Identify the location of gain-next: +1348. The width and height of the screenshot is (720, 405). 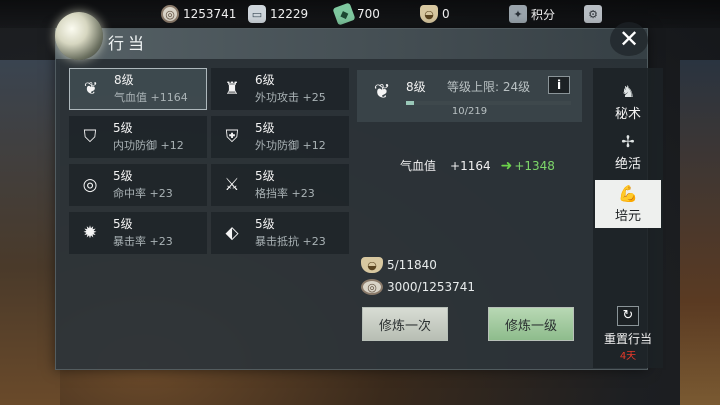
(534, 165).